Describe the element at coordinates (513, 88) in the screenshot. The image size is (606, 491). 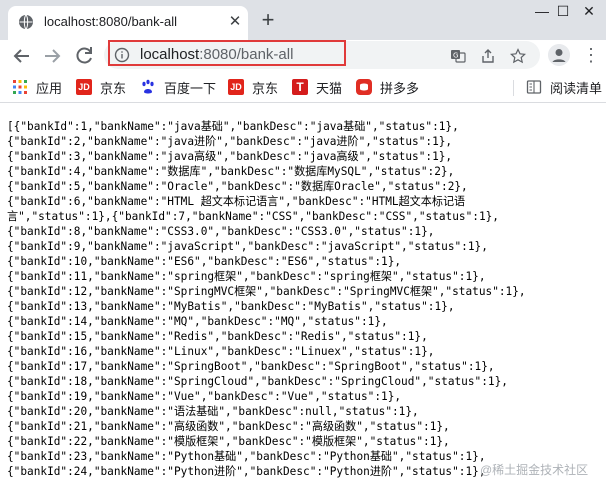
I see `bookmark-separator` at that location.